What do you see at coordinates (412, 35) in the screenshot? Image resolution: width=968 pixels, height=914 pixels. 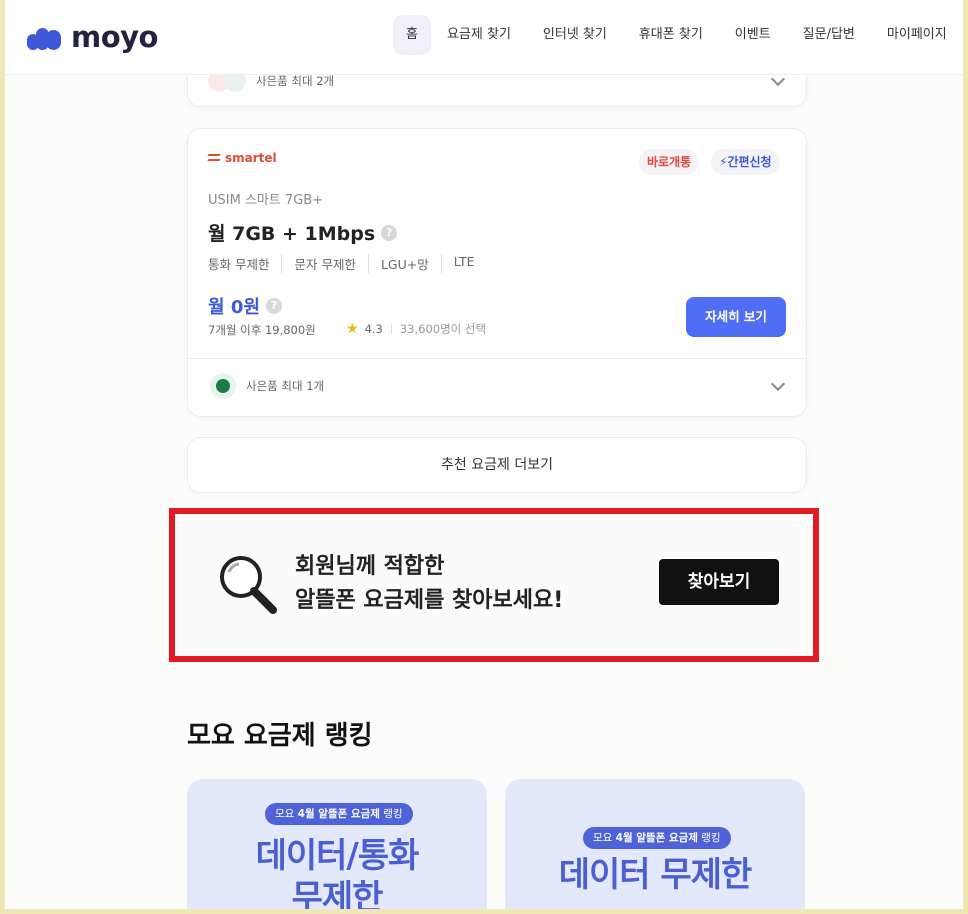 I see `nav-home: 홈` at bounding box center [412, 35].